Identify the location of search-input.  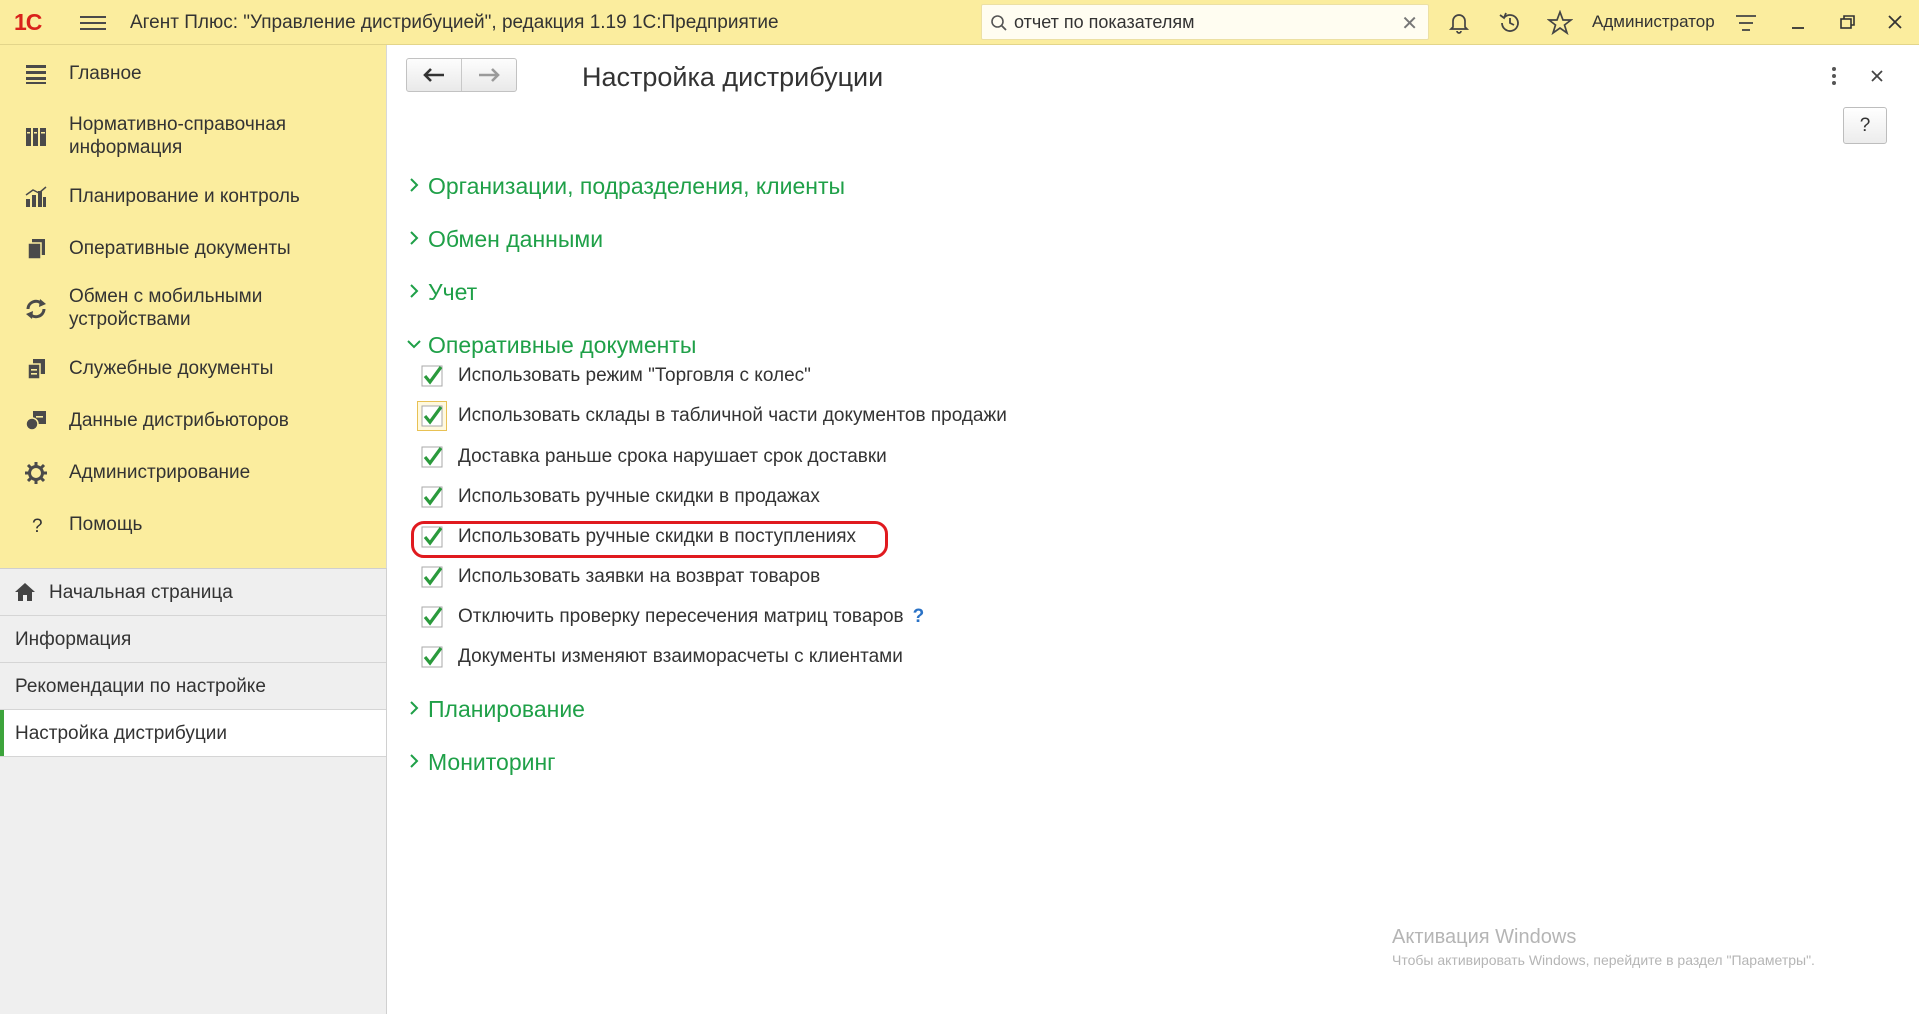
(1194, 22).